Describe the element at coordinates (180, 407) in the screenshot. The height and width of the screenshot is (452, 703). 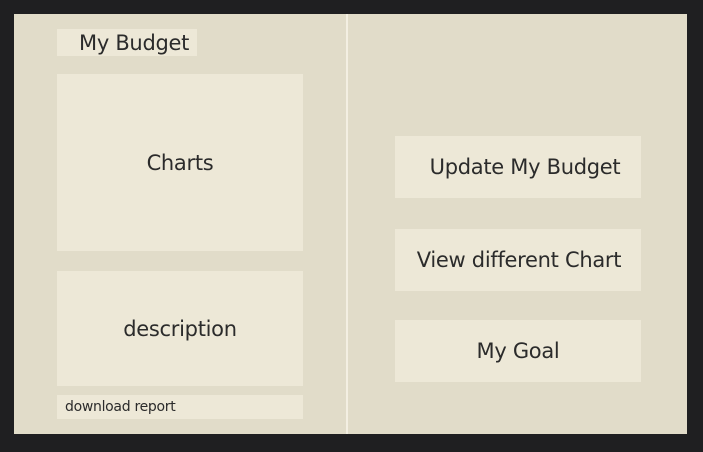
I see `download-report-button: download report` at that location.